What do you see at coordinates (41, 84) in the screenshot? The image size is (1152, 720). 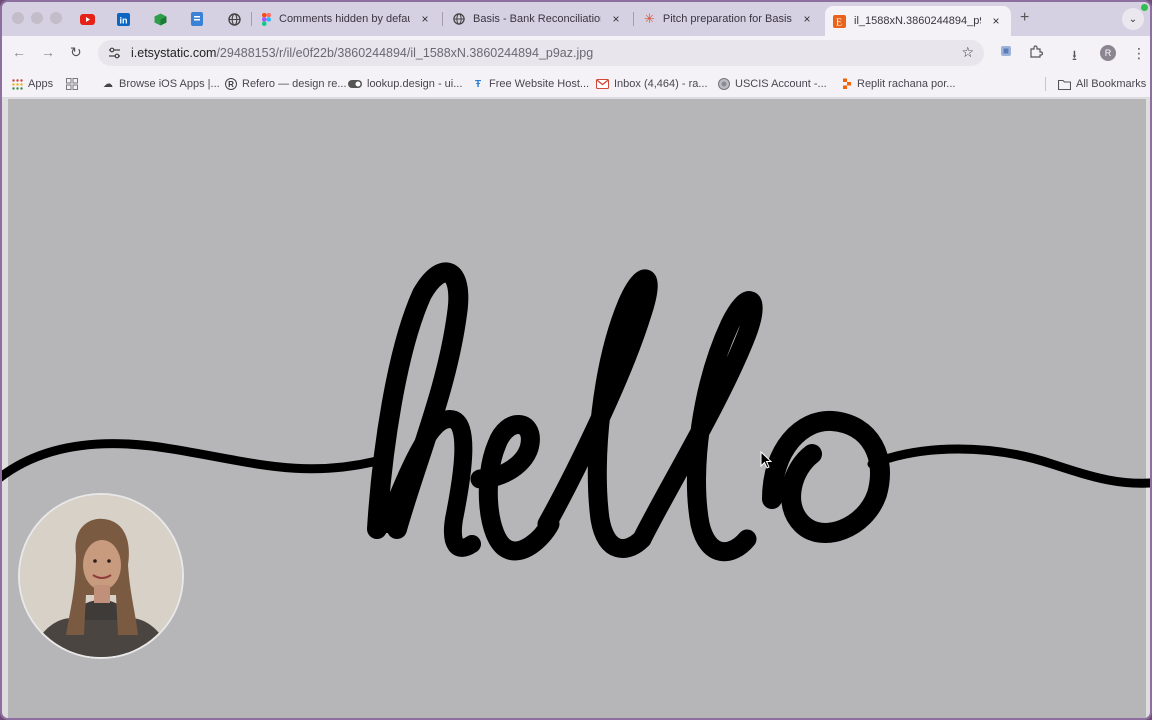 I see `bookmark-label: Apps` at bounding box center [41, 84].